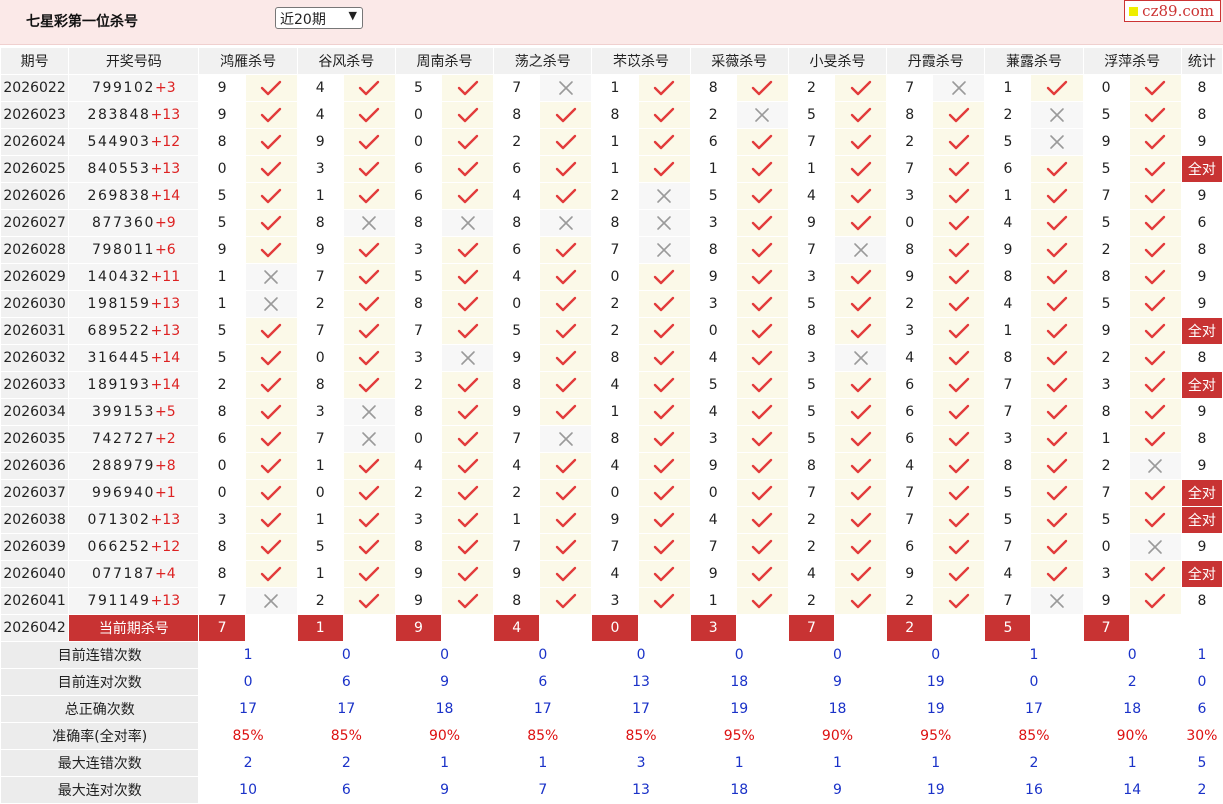 The height and width of the screenshot is (804, 1223). What do you see at coordinates (1106, 142) in the screenshot?
I see `kill-number-cell: 9` at bounding box center [1106, 142].